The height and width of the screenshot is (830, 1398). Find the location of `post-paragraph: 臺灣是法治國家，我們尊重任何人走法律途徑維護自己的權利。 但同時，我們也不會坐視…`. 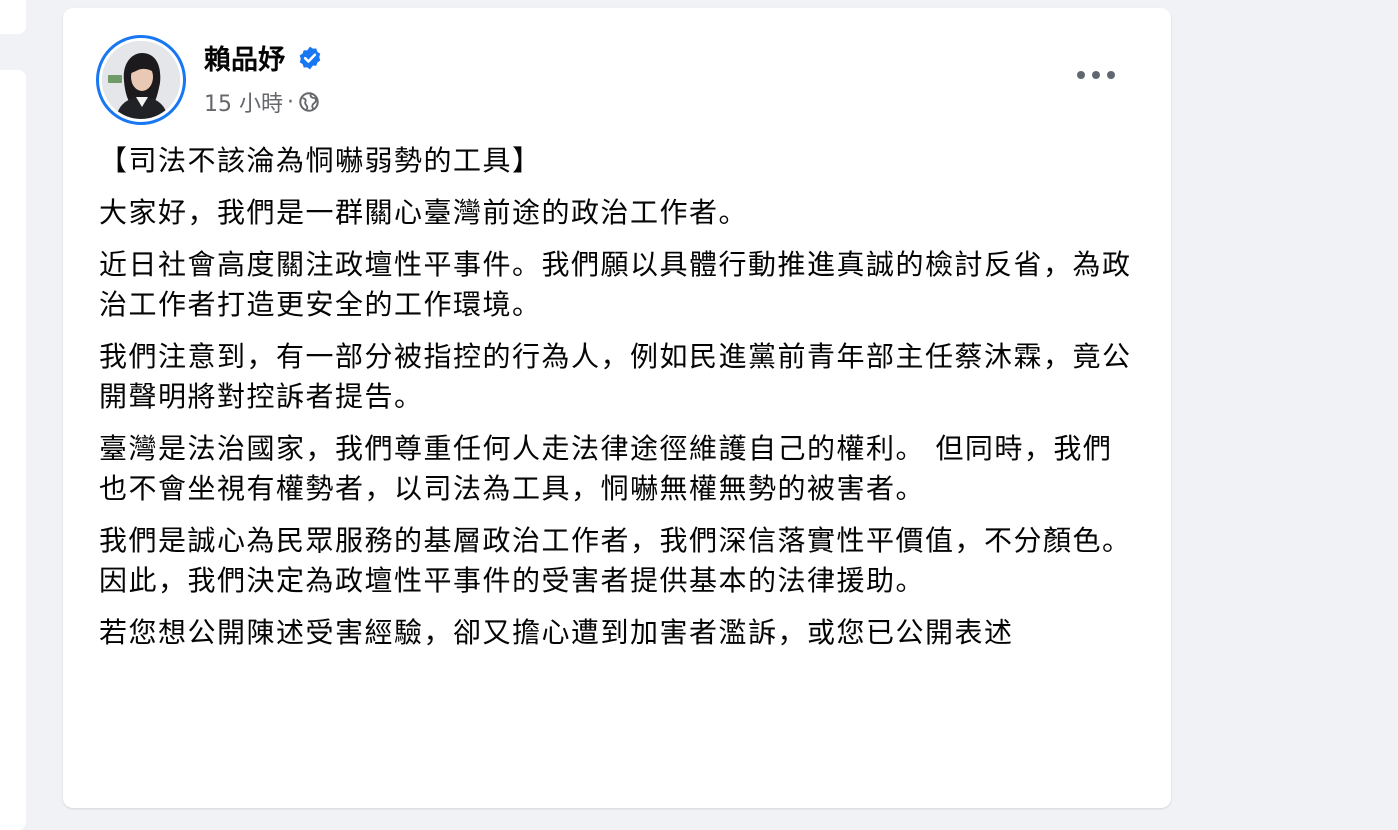

post-paragraph: 臺灣是法治國家，我們尊重任何人走法律途徑維護自己的權利。 但同時，我們也不會坐視… is located at coordinates (606, 468).